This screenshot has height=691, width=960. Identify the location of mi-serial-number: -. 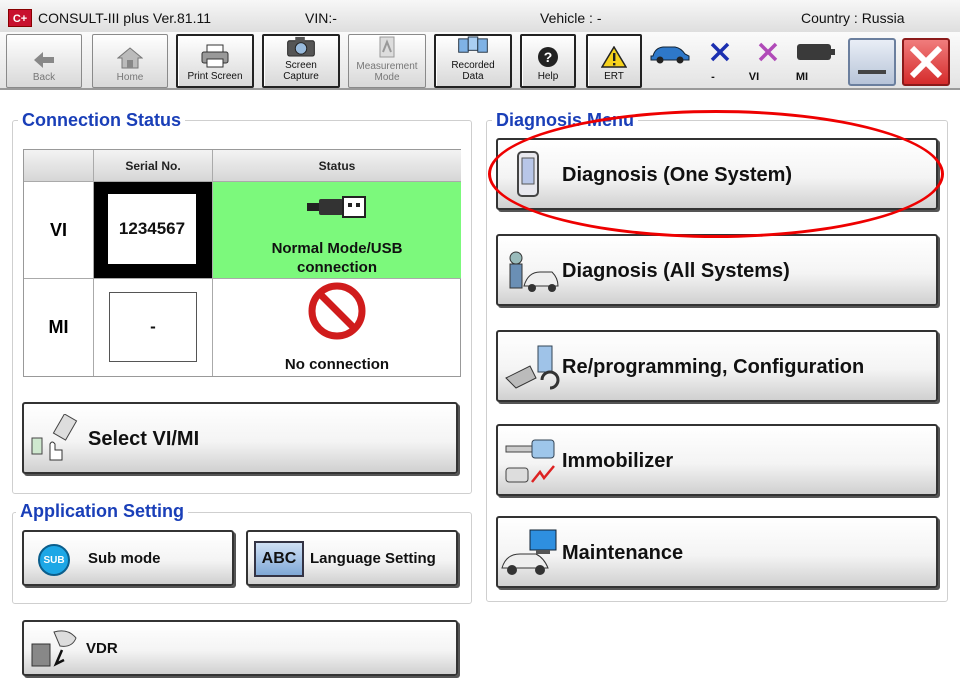
(153, 327).